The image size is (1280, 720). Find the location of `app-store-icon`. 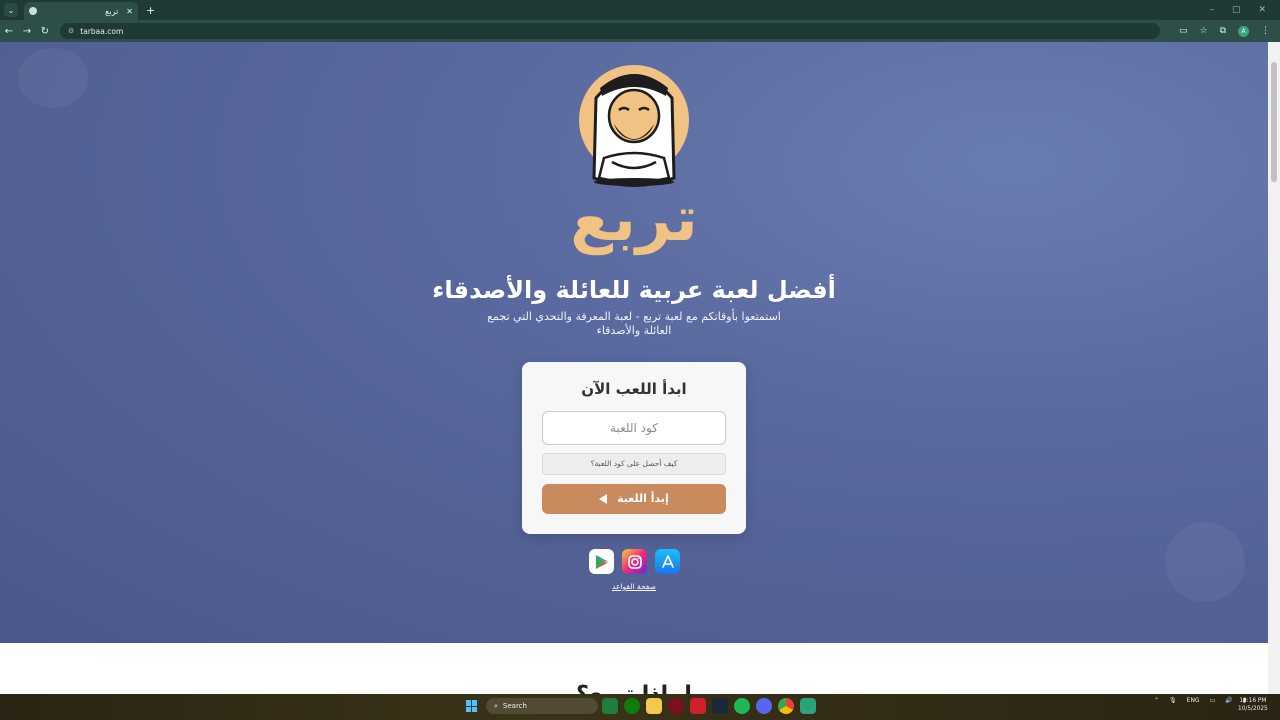

app-store-icon is located at coordinates (667, 561).